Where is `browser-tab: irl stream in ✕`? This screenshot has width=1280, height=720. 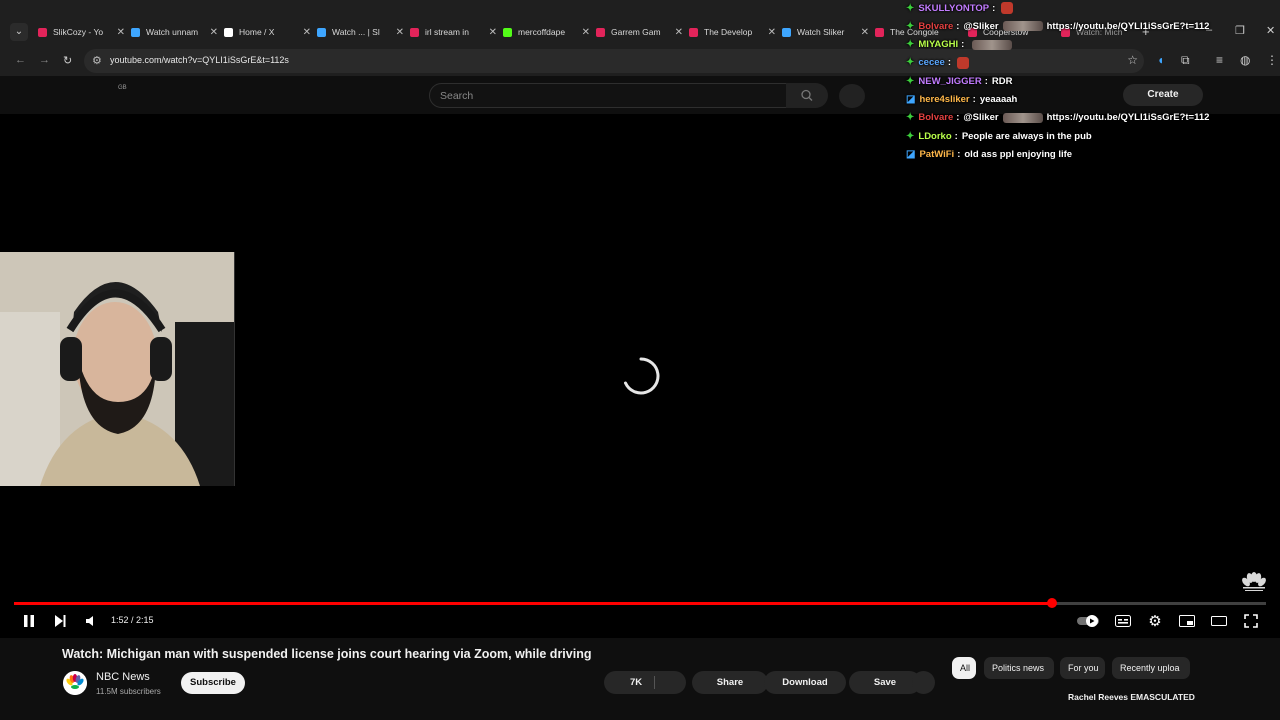
browser-tab: irl stream in ✕ is located at coordinates (453, 32).